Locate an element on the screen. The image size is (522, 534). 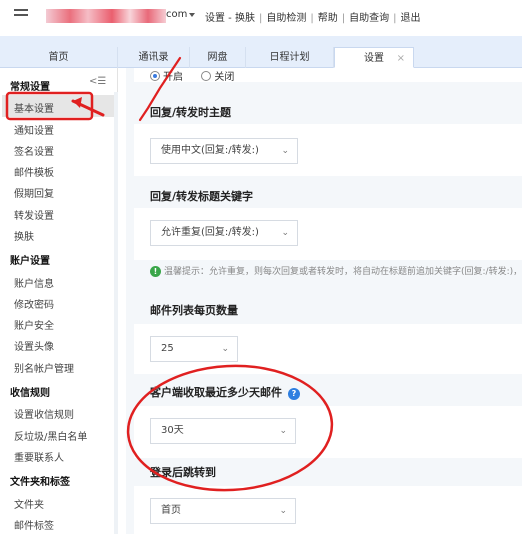
redacted-email is located at coordinates (106, 16).